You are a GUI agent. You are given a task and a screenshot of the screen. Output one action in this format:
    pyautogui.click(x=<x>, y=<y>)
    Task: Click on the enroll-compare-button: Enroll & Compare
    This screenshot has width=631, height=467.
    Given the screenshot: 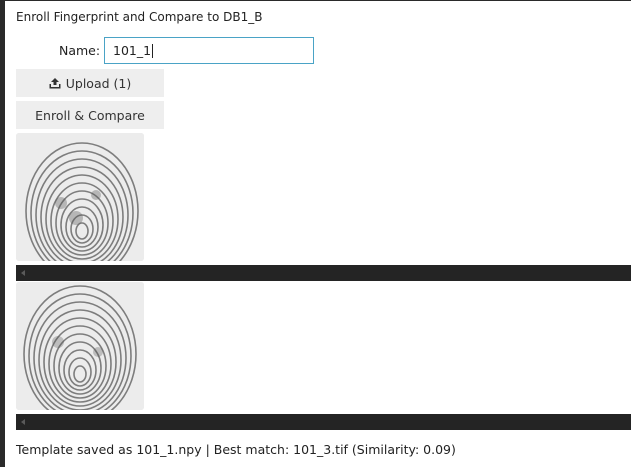 What is the action you would take?
    pyautogui.click(x=90, y=115)
    